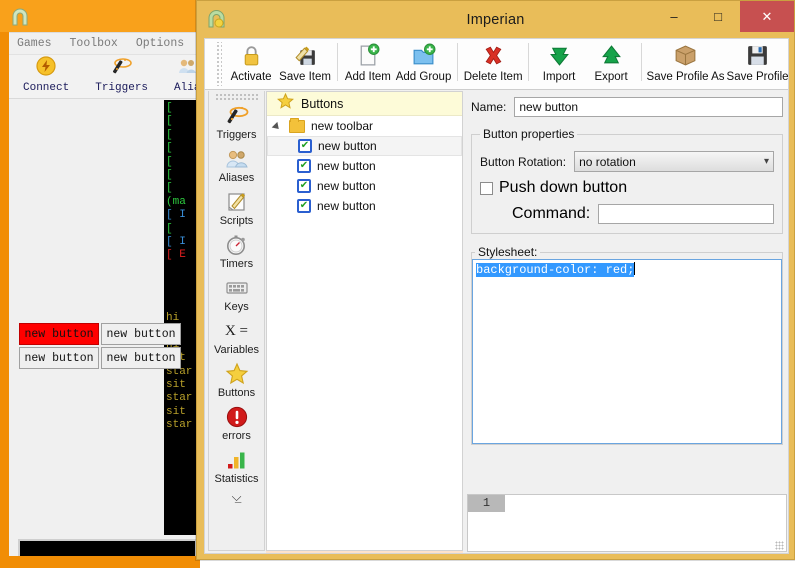 Image resolution: width=795 pixels, height=568 pixels. What do you see at coordinates (364, 126) in the screenshot?
I see `tree-group-new-toolbar: new toolbar` at bounding box center [364, 126].